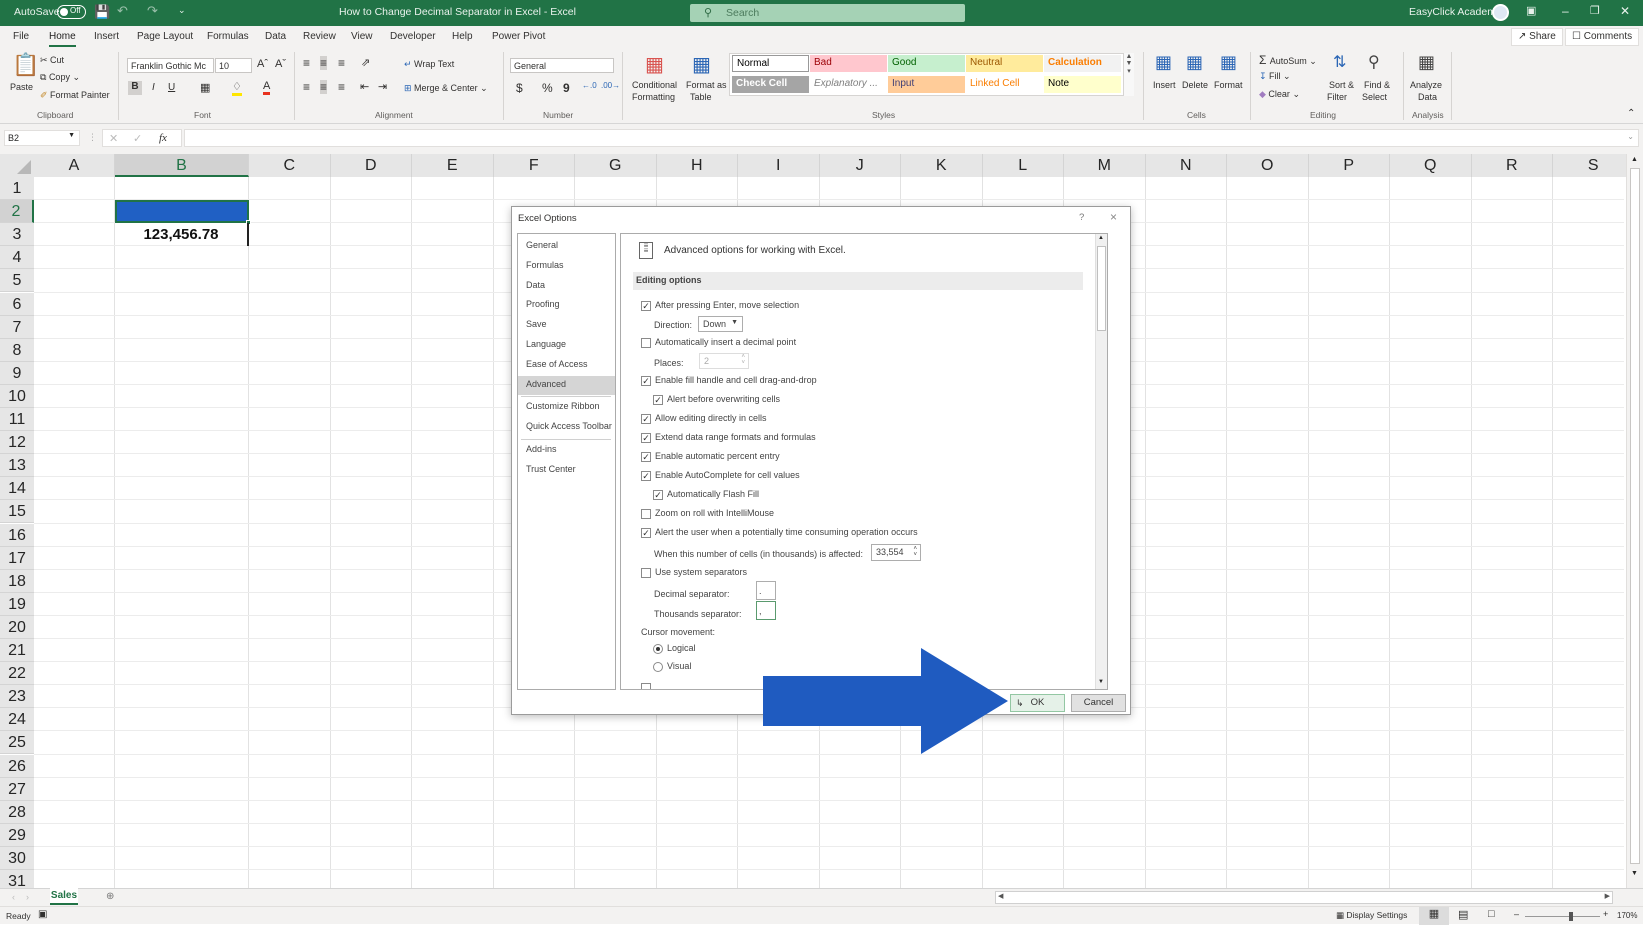  Describe the element at coordinates (1000, 896) in the screenshot. I see `scroll-left-icon: ◀` at that location.